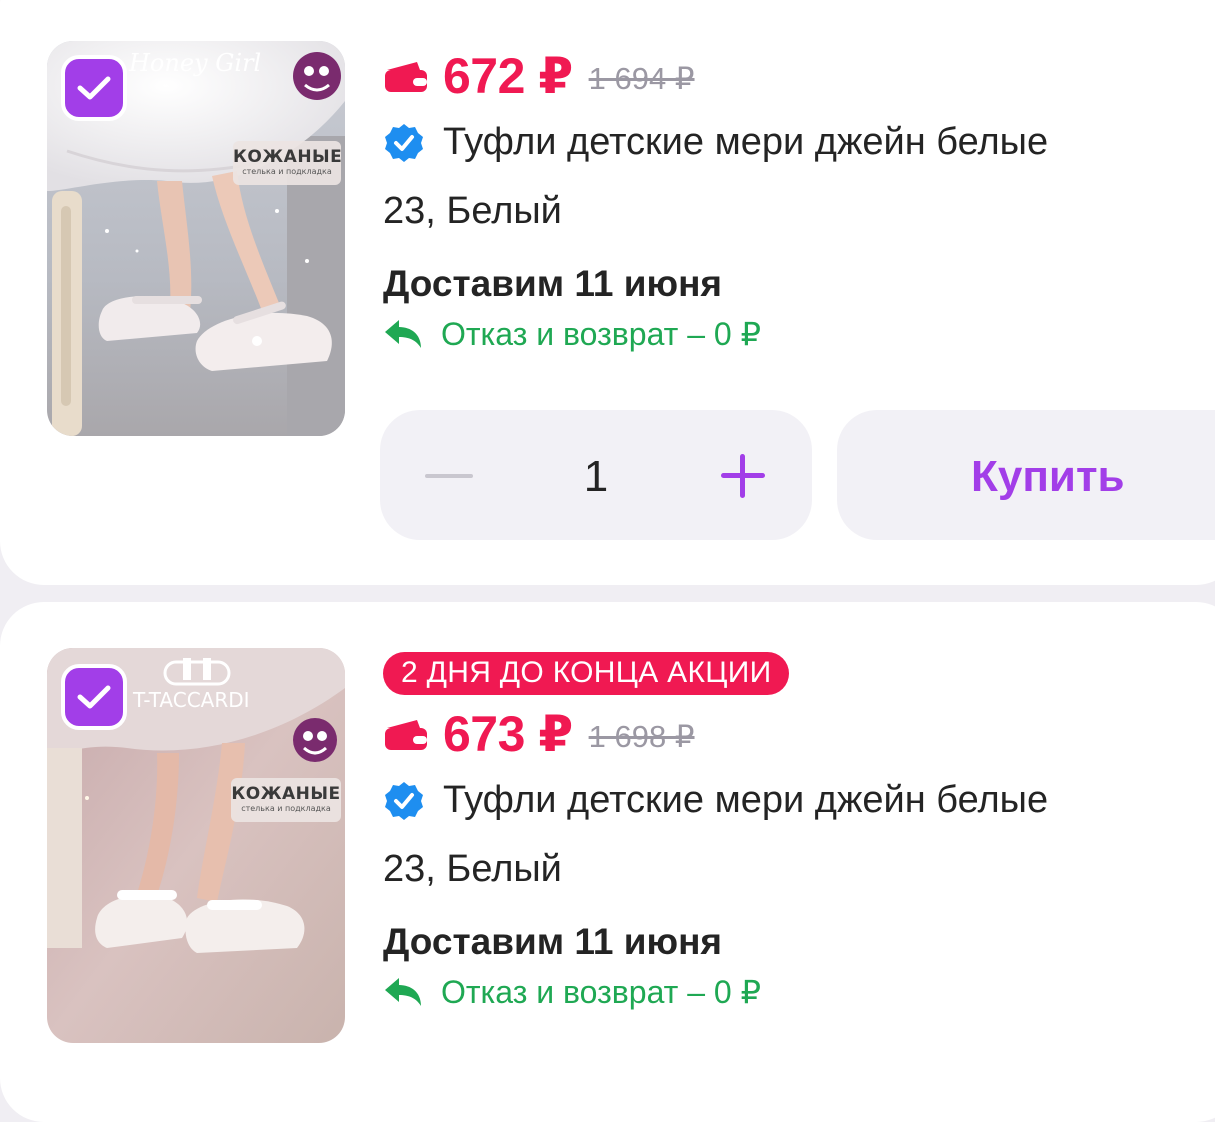 Image resolution: width=1215 pixels, height=1122 pixels. What do you see at coordinates (715, 76) in the screenshot?
I see `price-row: 672 ₽ 1 694 ₽` at bounding box center [715, 76].